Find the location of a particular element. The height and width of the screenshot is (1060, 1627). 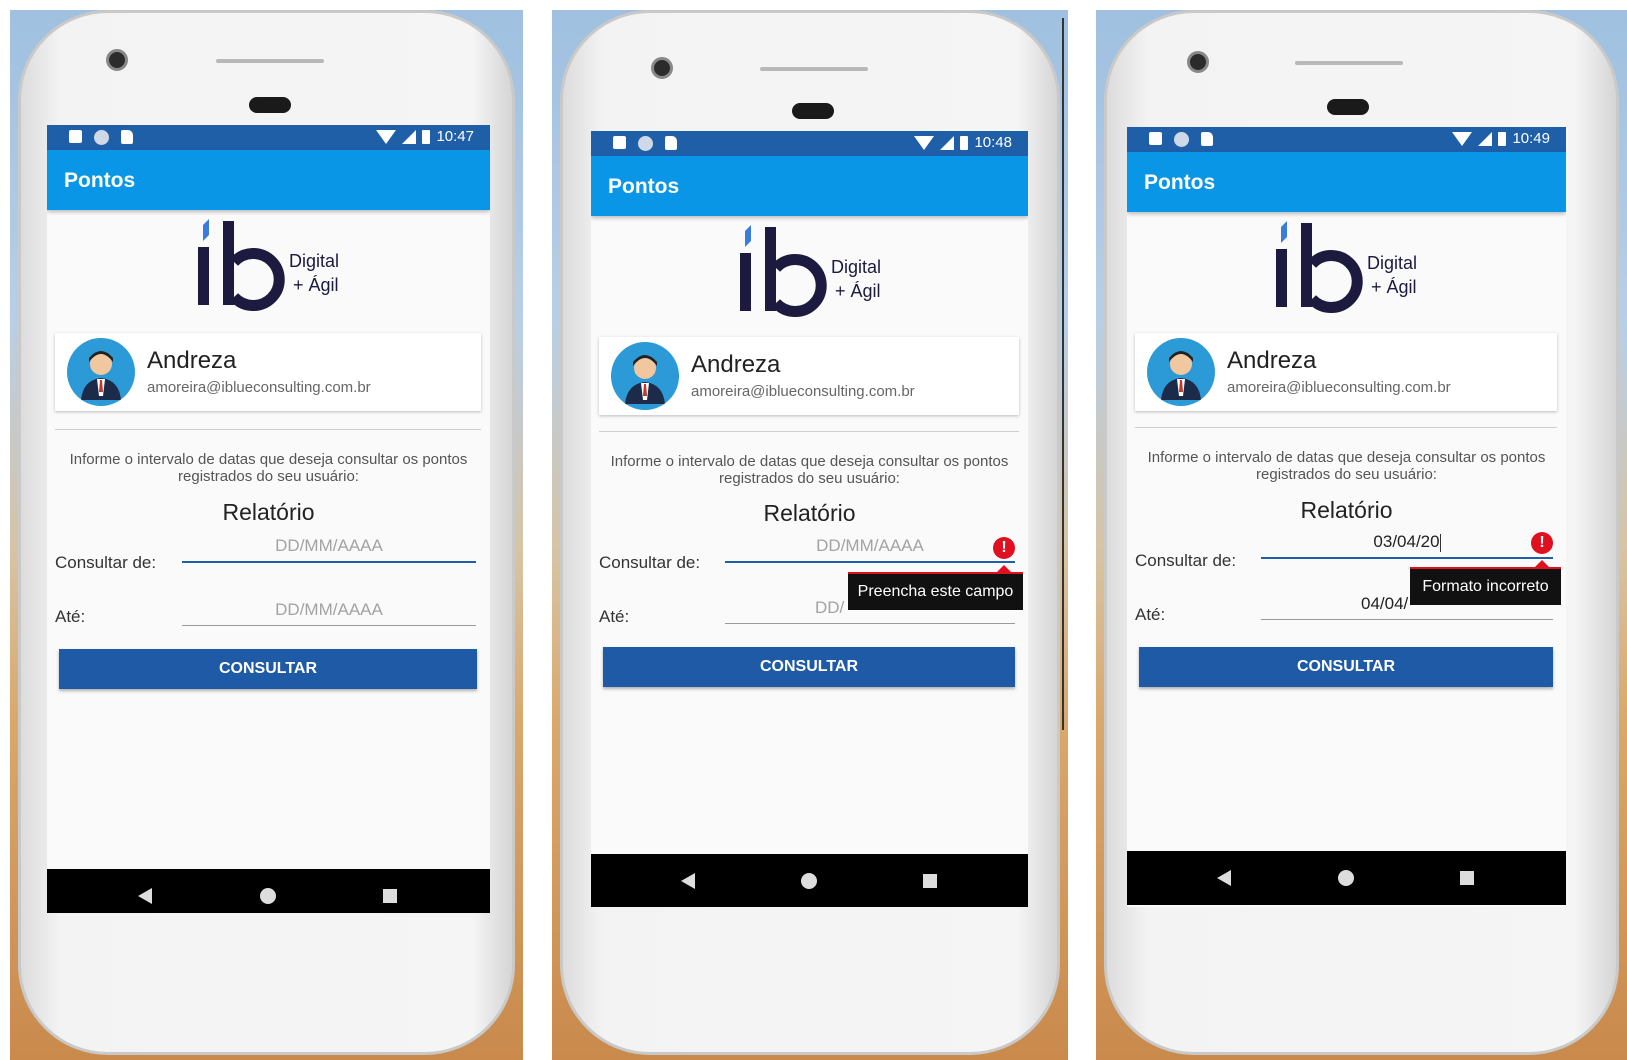

error-tooltip: Preencha este campo is located at coordinates (935, 591).